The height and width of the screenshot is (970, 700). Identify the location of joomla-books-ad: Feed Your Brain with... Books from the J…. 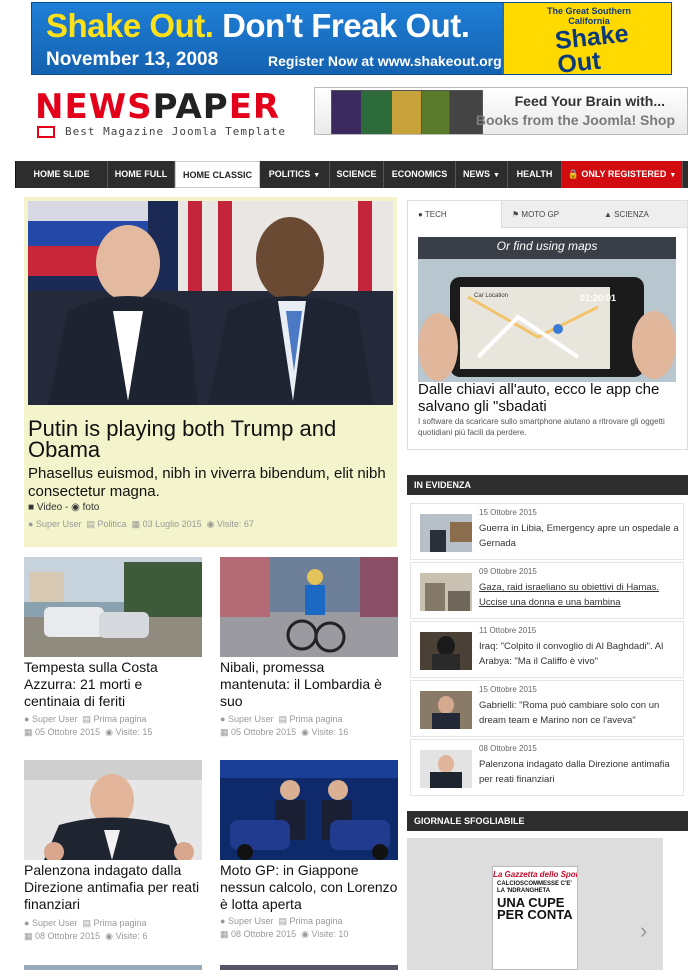
(501, 111).